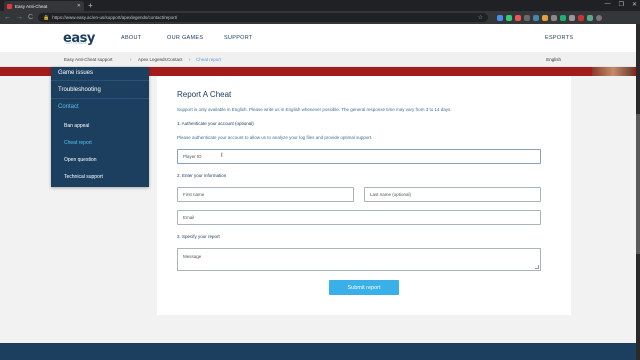  Describe the element at coordinates (79, 6) in the screenshot. I see `close-tab-icon: ✕` at that location.